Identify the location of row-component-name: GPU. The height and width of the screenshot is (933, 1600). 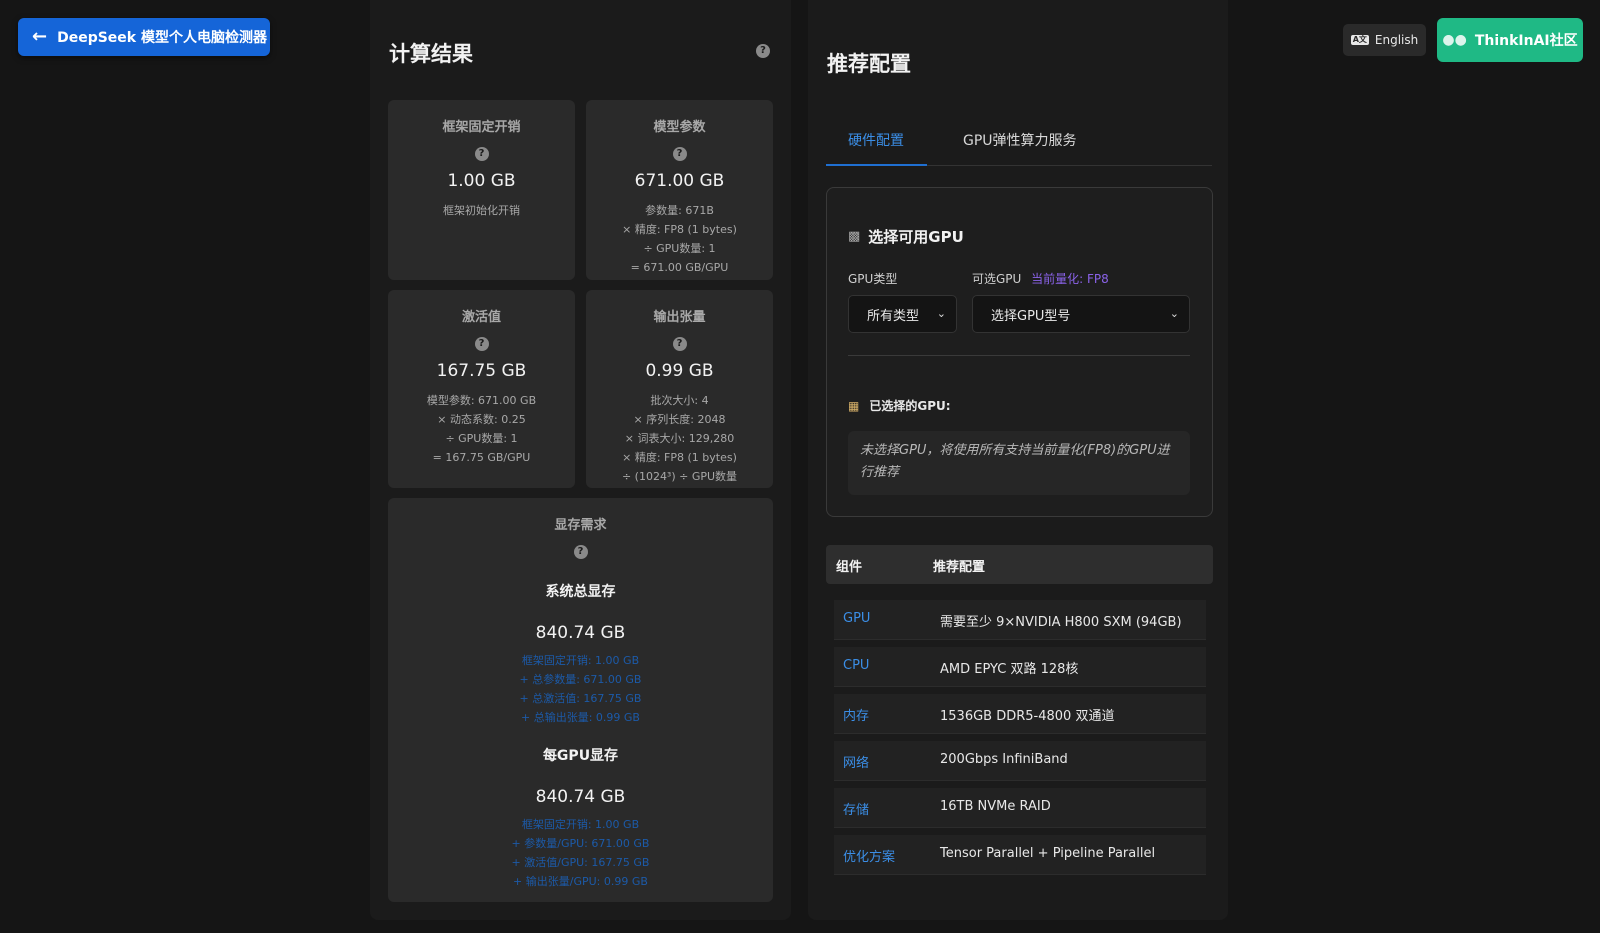
(857, 618).